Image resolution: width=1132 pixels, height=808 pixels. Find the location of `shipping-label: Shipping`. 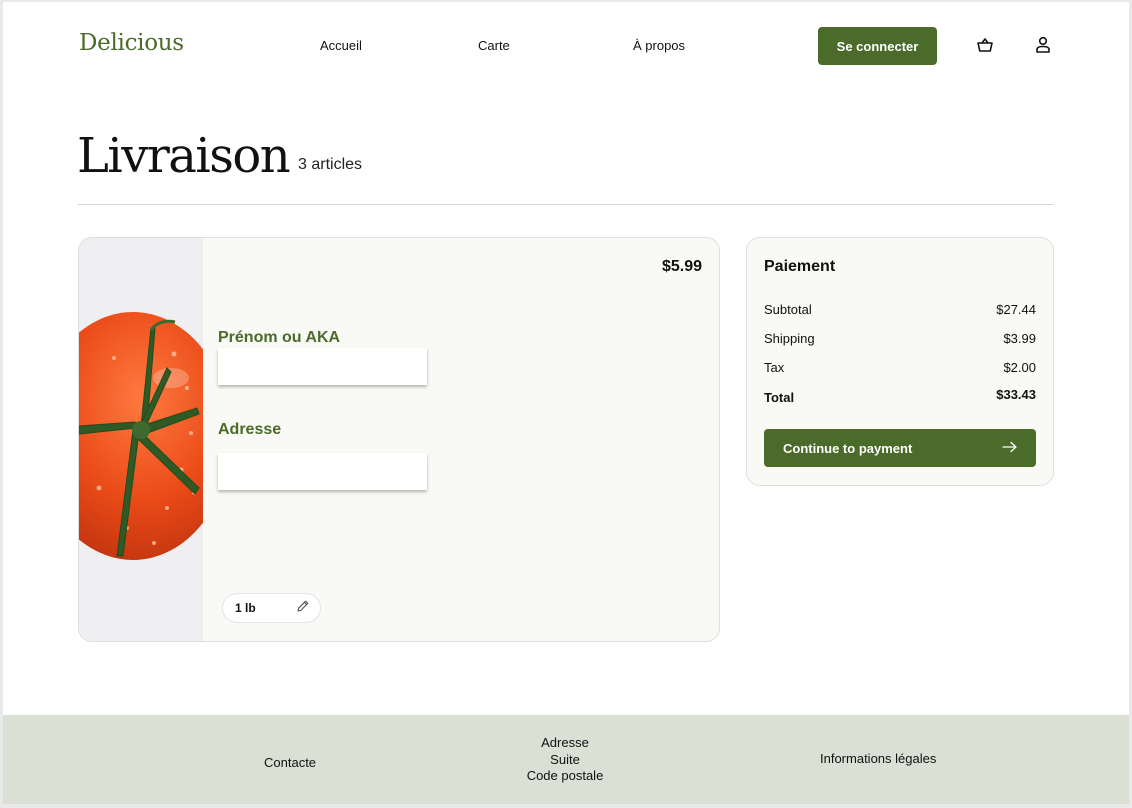

shipping-label: Shipping is located at coordinates (789, 338).